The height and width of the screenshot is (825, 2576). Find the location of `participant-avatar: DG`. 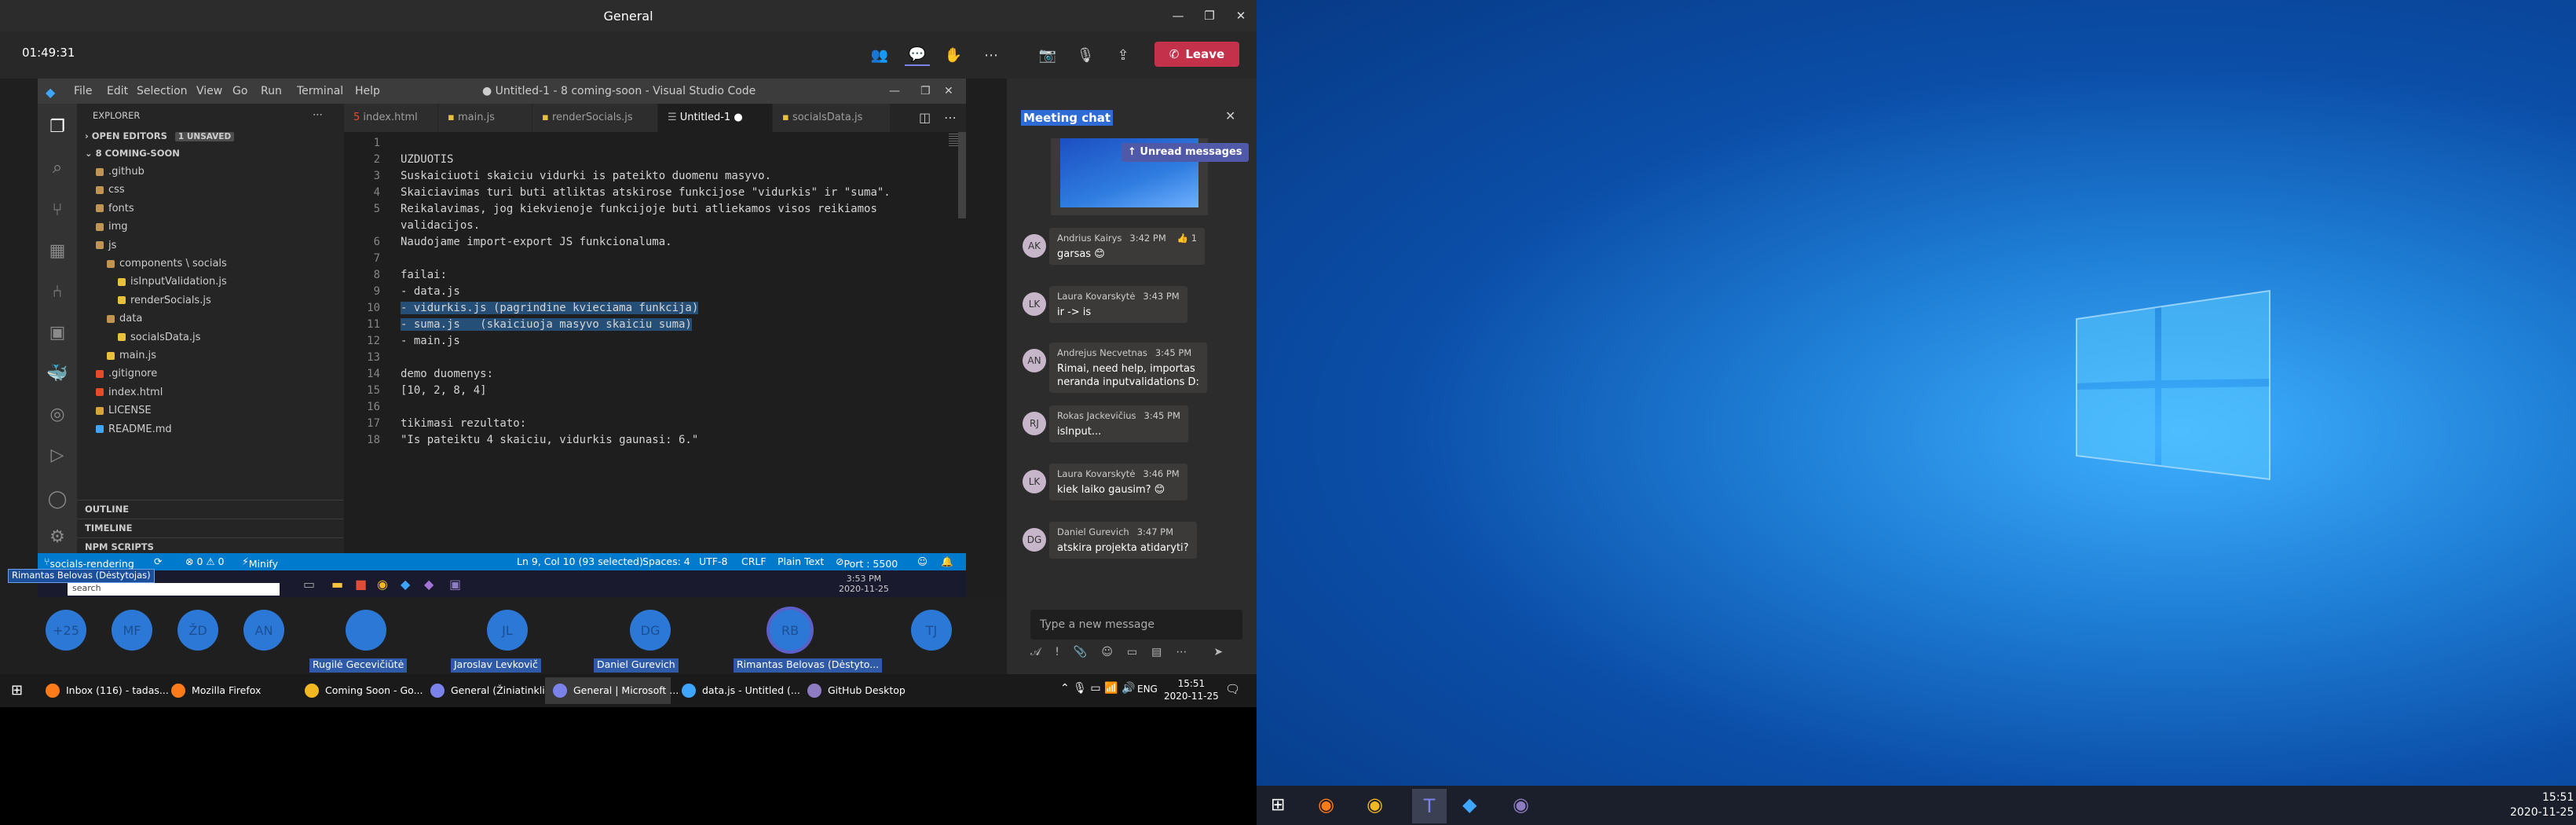

participant-avatar: DG is located at coordinates (650, 630).